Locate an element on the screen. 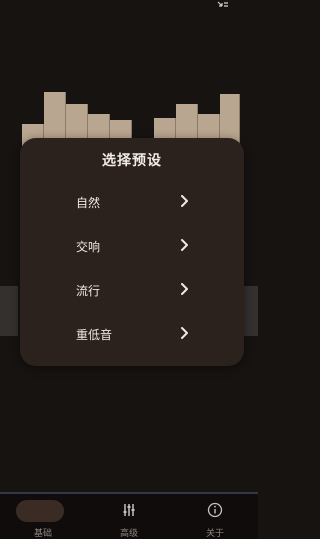  ghost-band-right is located at coordinates (251, 311).